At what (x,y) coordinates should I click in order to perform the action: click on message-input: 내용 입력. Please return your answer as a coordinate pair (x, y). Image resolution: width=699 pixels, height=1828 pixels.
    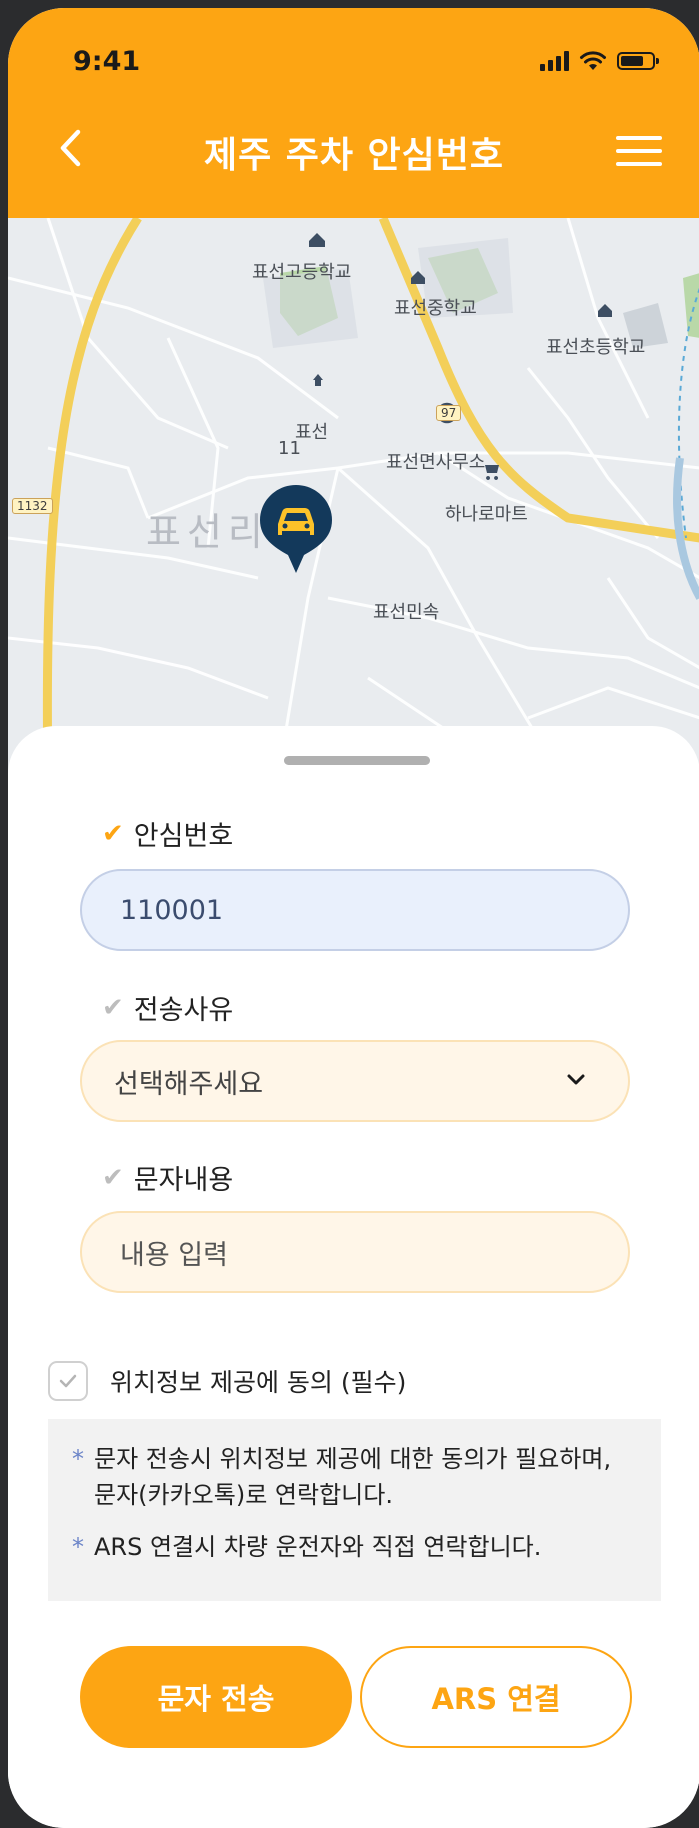
    Looking at the image, I should click on (355, 1252).